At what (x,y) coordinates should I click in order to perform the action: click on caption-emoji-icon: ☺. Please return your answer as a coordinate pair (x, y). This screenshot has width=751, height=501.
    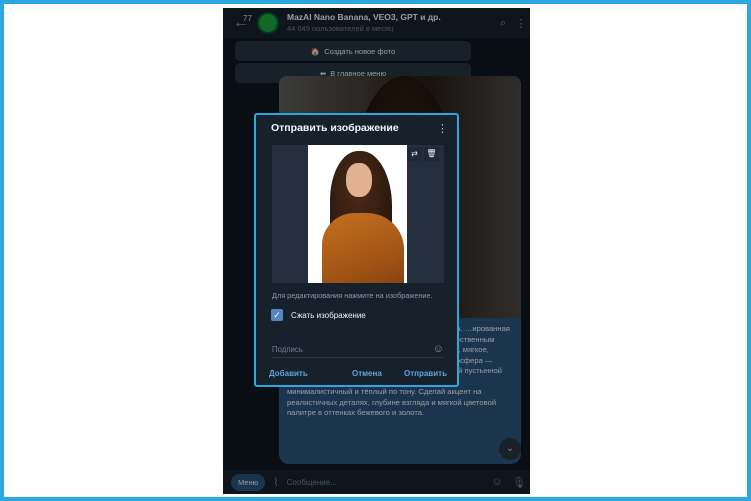
    Looking at the image, I should click on (438, 349).